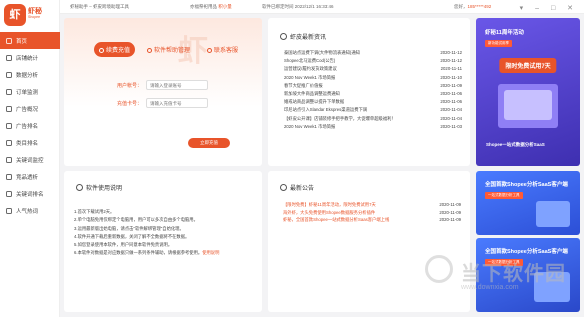 Image resolution: width=584 pixels, height=317 pixels. Describe the element at coordinates (373, 54) in the screenshot. I see `news-item: 泰国站点运费下调(大件物流表通知)通知 2020-11-12` at that location.